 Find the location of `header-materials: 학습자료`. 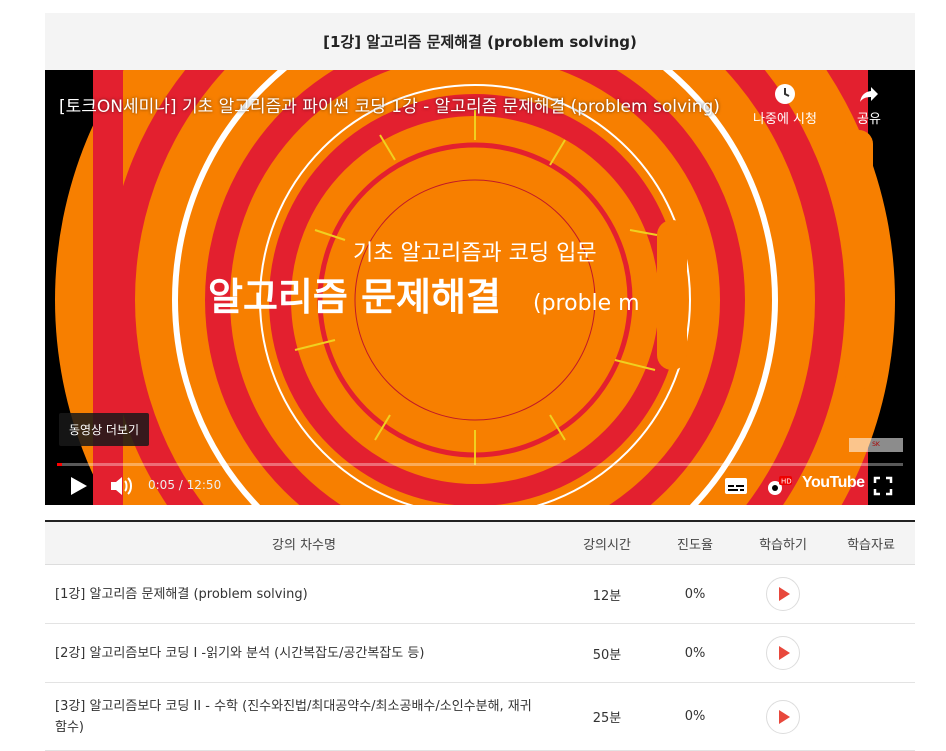

header-materials: 학습자료 is located at coordinates (871, 542).